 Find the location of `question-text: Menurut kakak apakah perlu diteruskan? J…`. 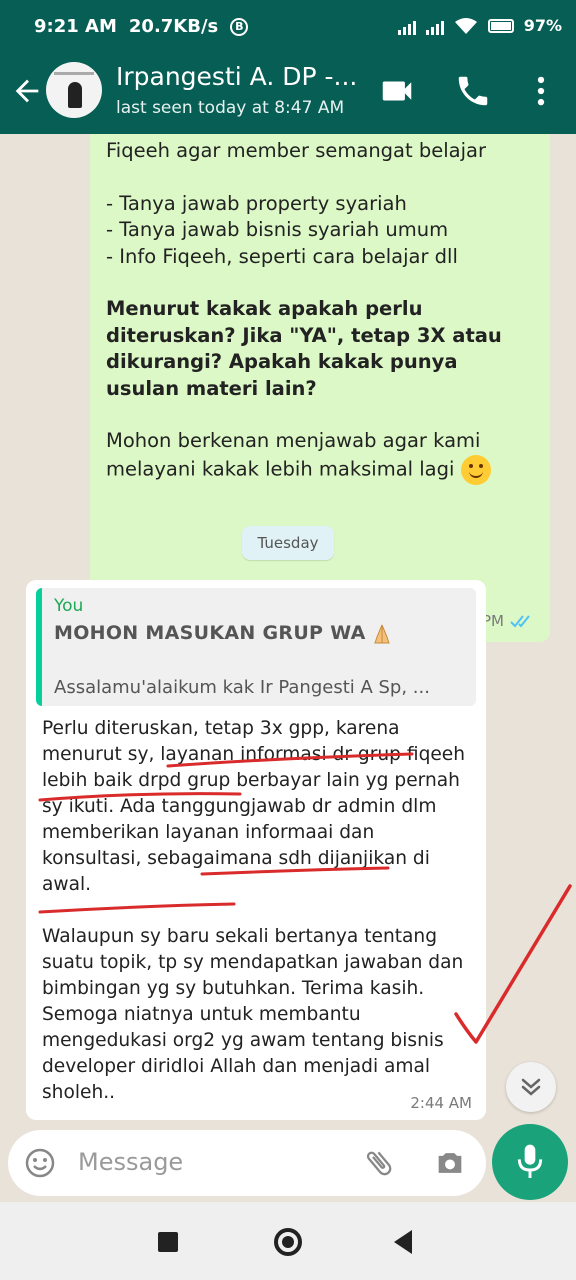

question-text: Menurut kakak apakah perlu diteruskan? J… is located at coordinates (304, 348).